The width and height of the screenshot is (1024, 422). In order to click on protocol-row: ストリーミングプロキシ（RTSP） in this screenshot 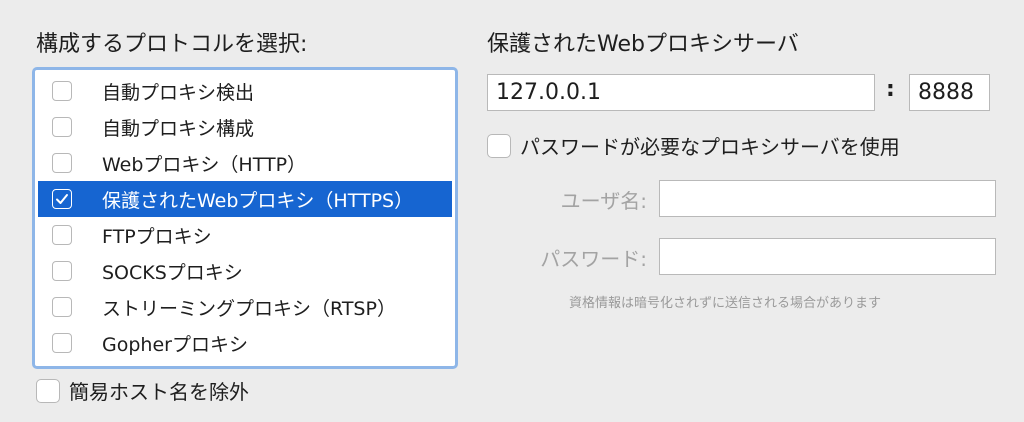, I will do `click(245, 307)`.